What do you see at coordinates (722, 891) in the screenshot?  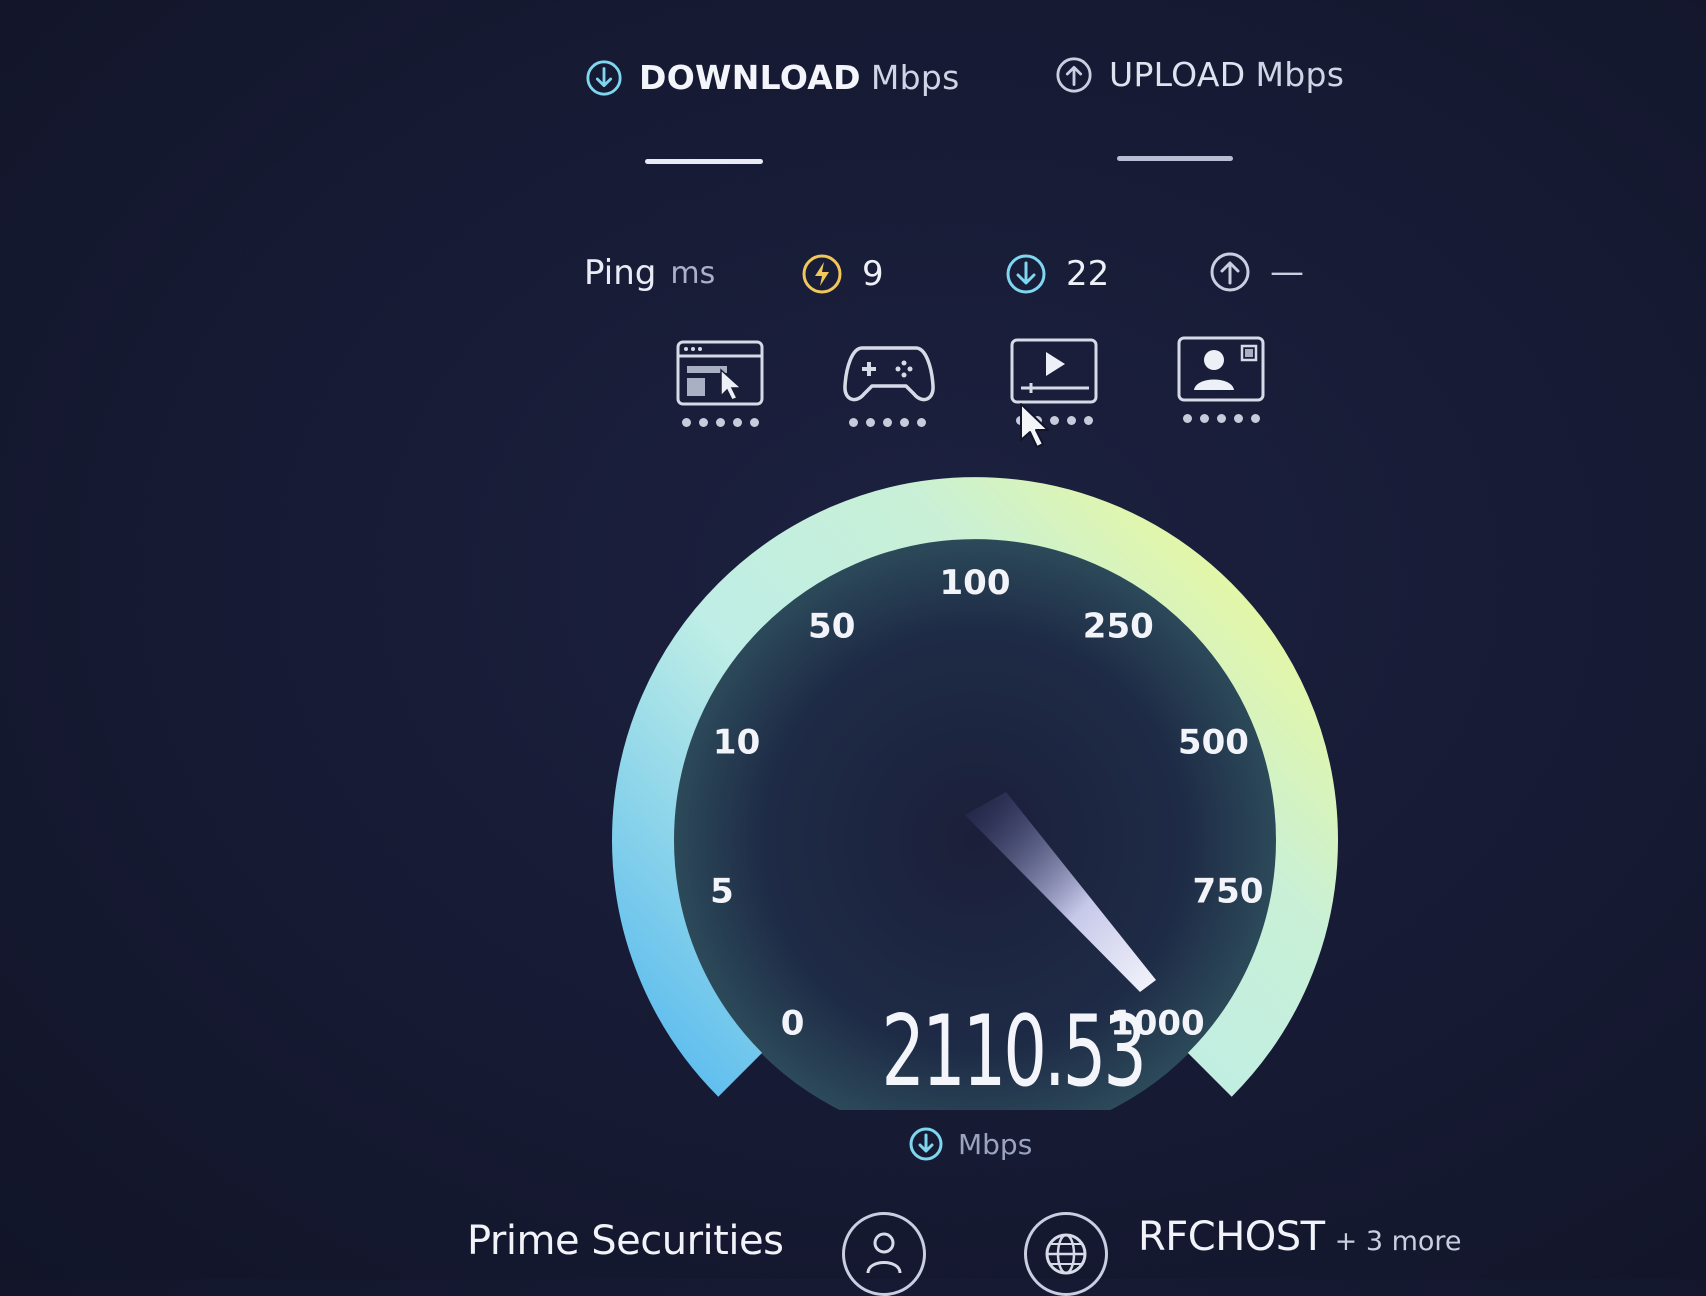 I see `gauge-tick-label: 5` at bounding box center [722, 891].